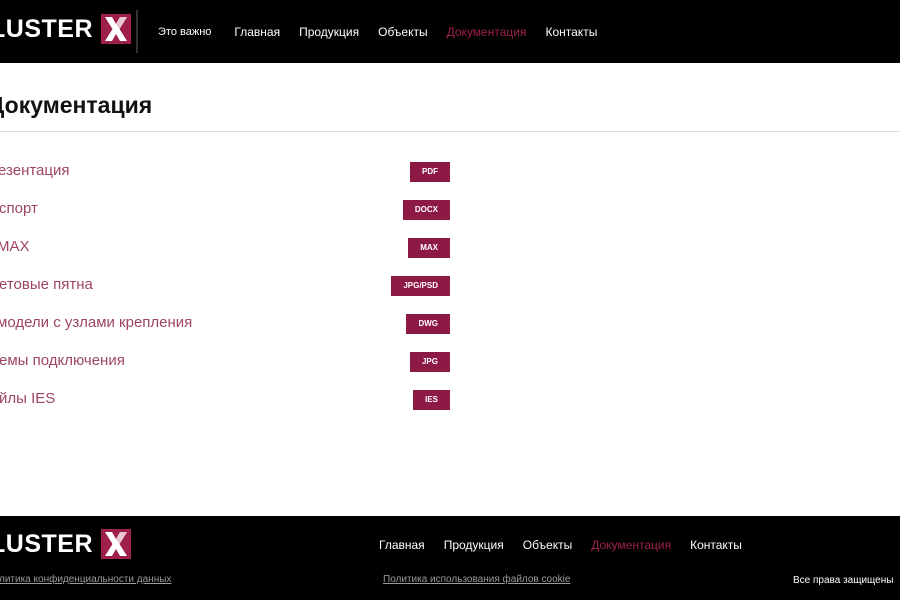  I want to click on format-badge-dwg: DWG, so click(428, 324).